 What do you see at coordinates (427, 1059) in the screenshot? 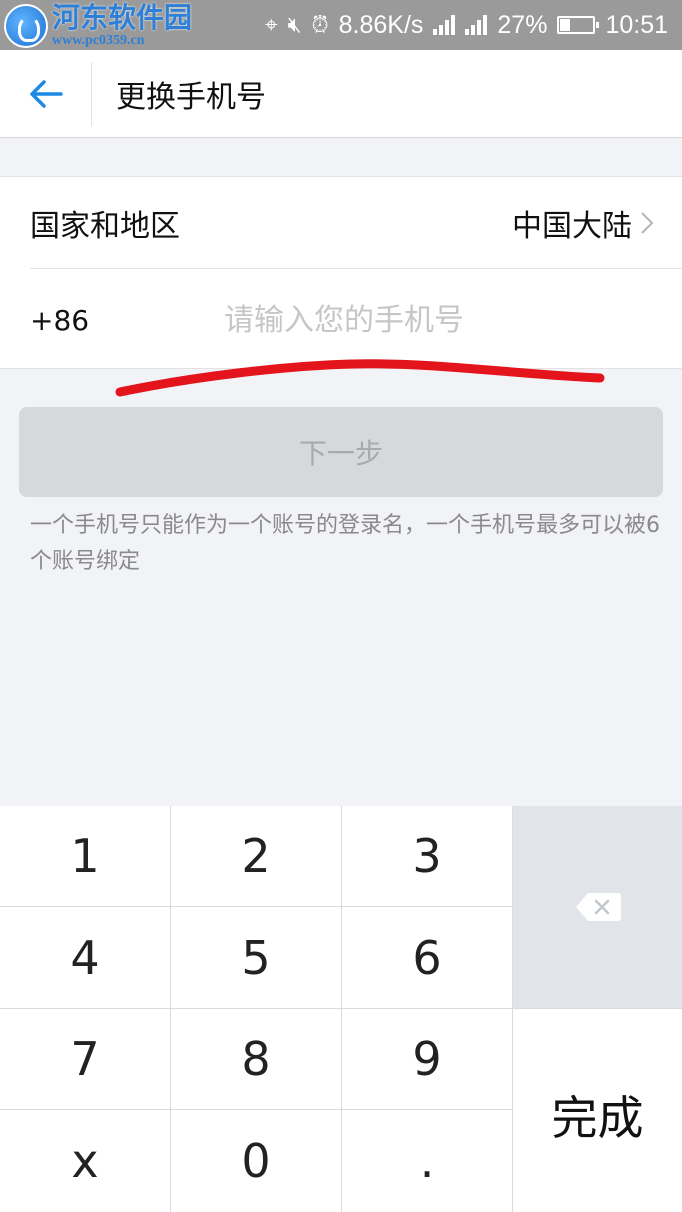
I see `key-9: 9` at bounding box center [427, 1059].